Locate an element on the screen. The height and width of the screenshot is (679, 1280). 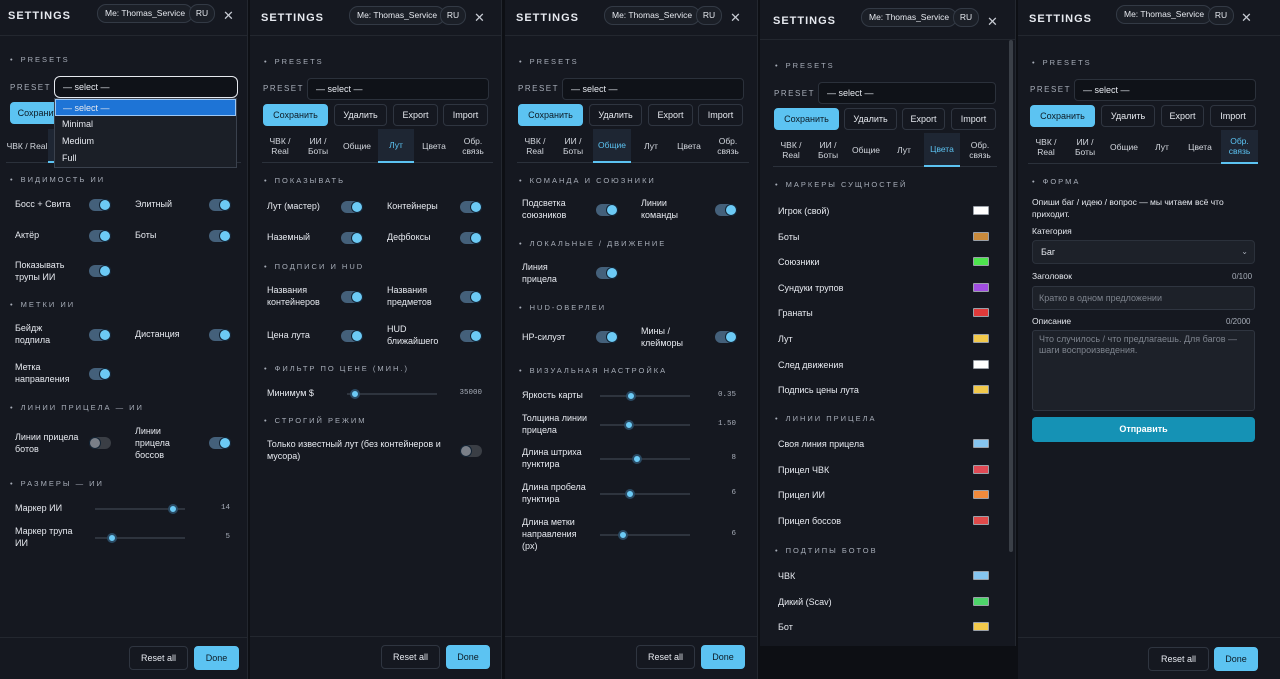
scrollbar is located at coordinates (1011, 296).